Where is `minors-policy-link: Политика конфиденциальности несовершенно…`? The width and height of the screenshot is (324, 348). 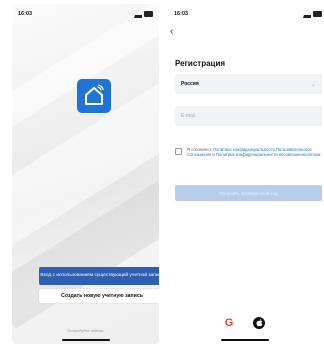
minors-policy-link: Политика конфиденциальности несовершенно… is located at coordinates (268, 154).